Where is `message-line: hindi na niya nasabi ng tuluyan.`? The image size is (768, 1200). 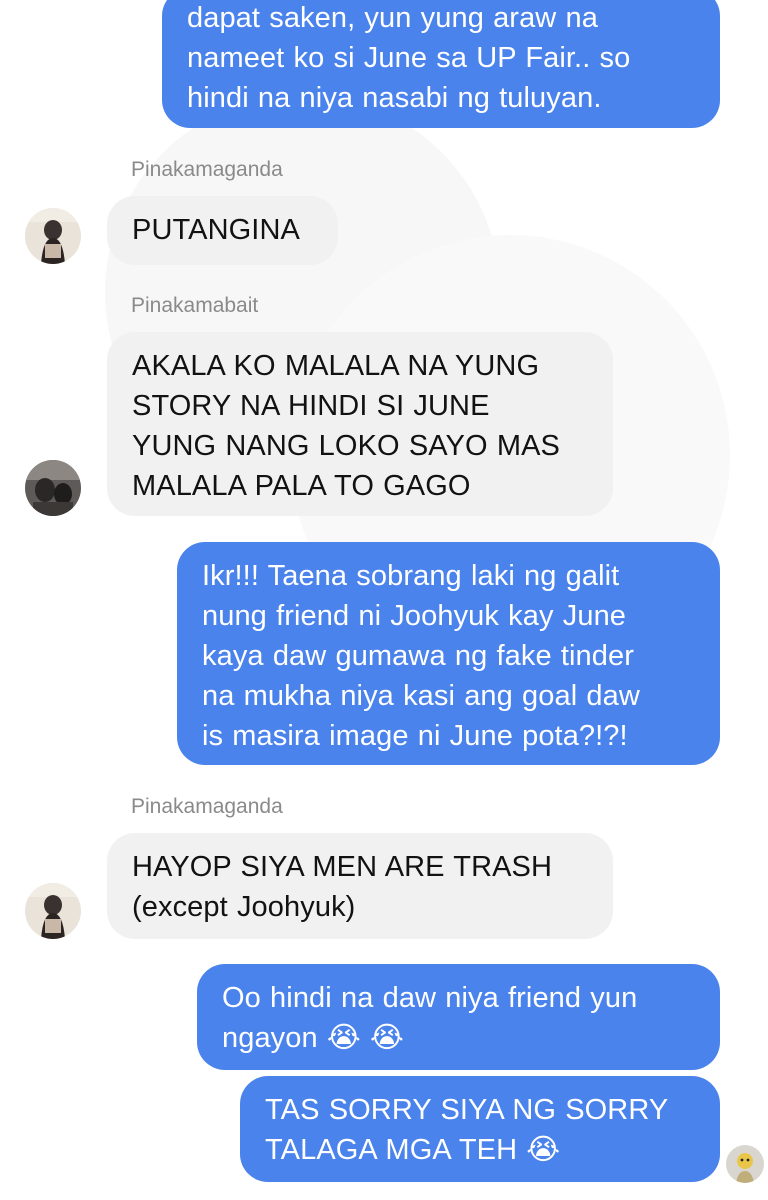
message-line: hindi na niya nasabi ng tuluyan. is located at coordinates (394, 98).